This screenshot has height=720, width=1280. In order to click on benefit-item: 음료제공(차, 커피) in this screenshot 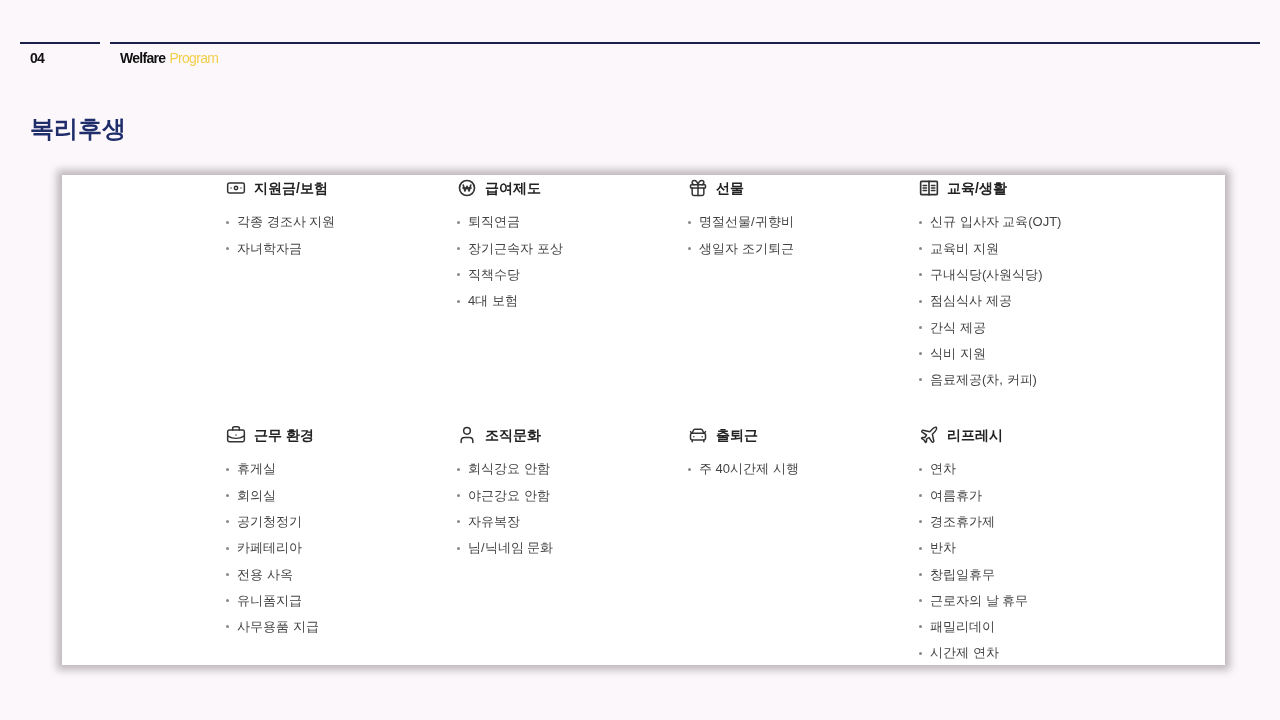, I will do `click(983, 380)`.